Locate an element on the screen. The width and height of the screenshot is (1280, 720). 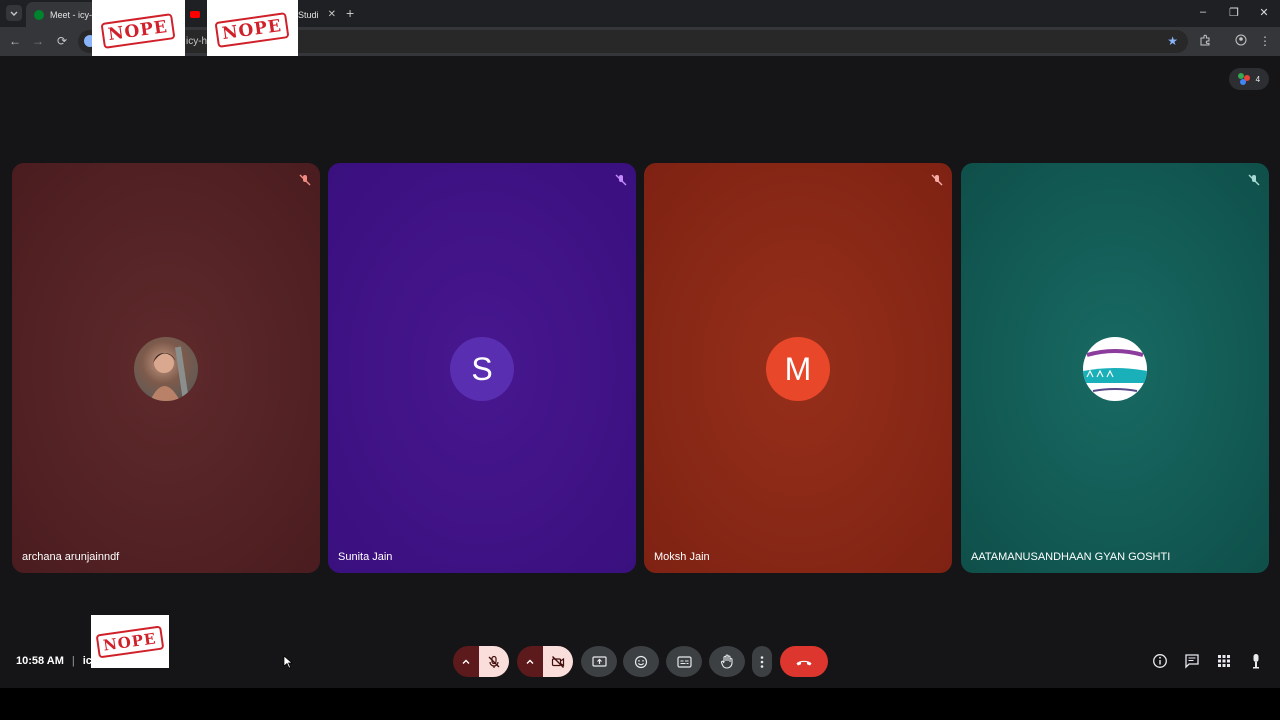
participant-avatar: M is located at coordinates (798, 369).